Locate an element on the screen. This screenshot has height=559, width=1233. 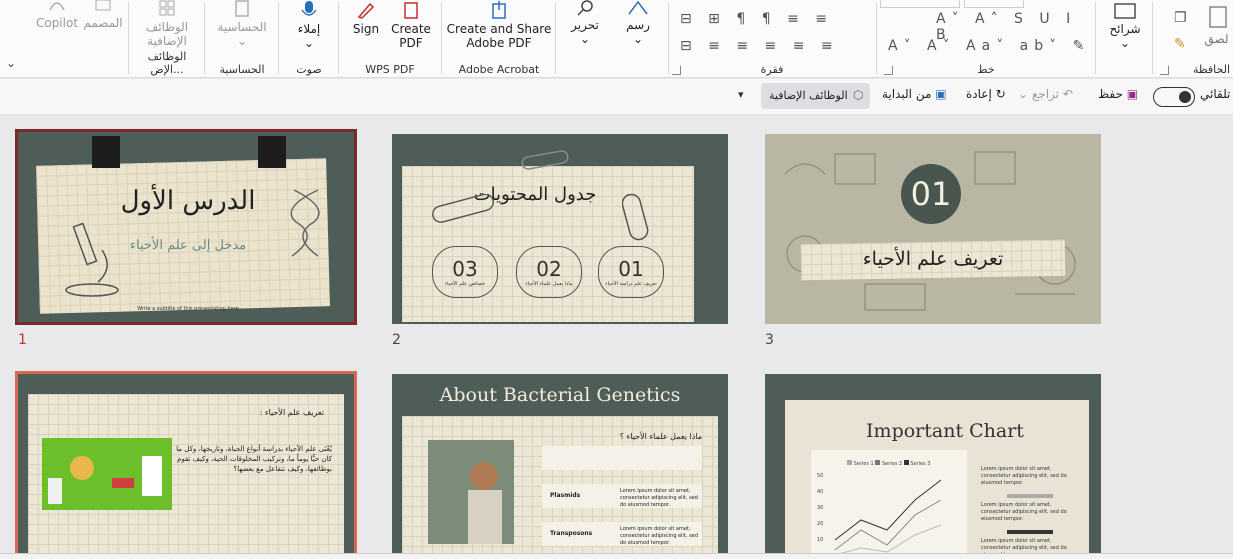
slide-number-1: 1 is located at coordinates (22, 340).